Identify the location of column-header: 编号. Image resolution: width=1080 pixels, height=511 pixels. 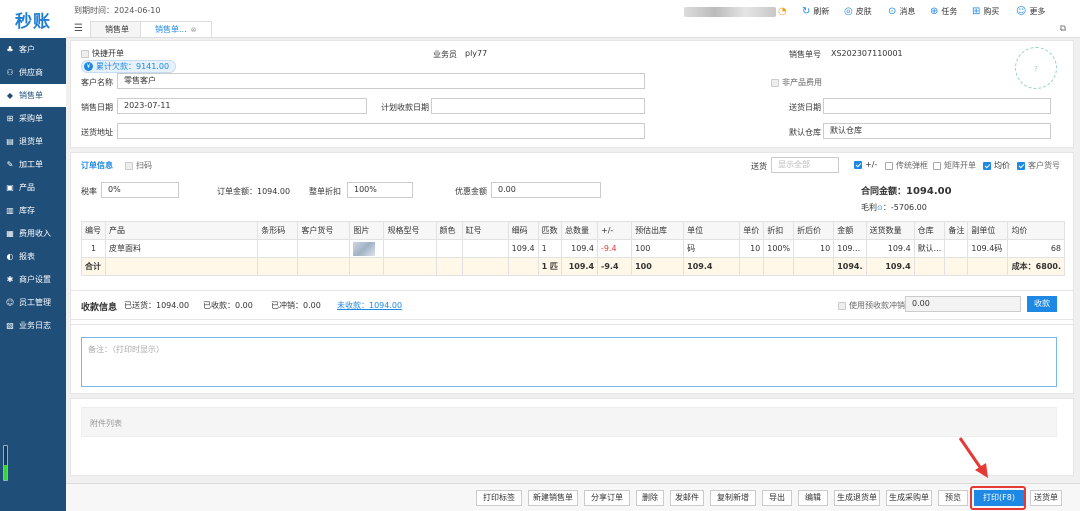
(93, 230).